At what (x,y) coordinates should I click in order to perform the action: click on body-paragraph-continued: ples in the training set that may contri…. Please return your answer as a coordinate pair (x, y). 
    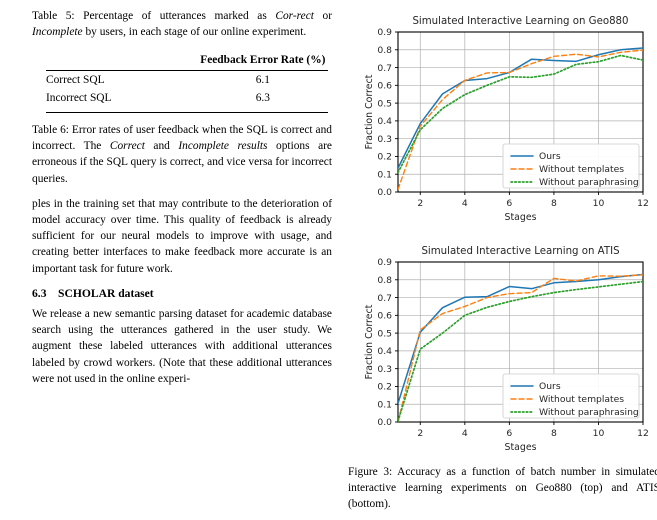
    Looking at the image, I should click on (182, 236).